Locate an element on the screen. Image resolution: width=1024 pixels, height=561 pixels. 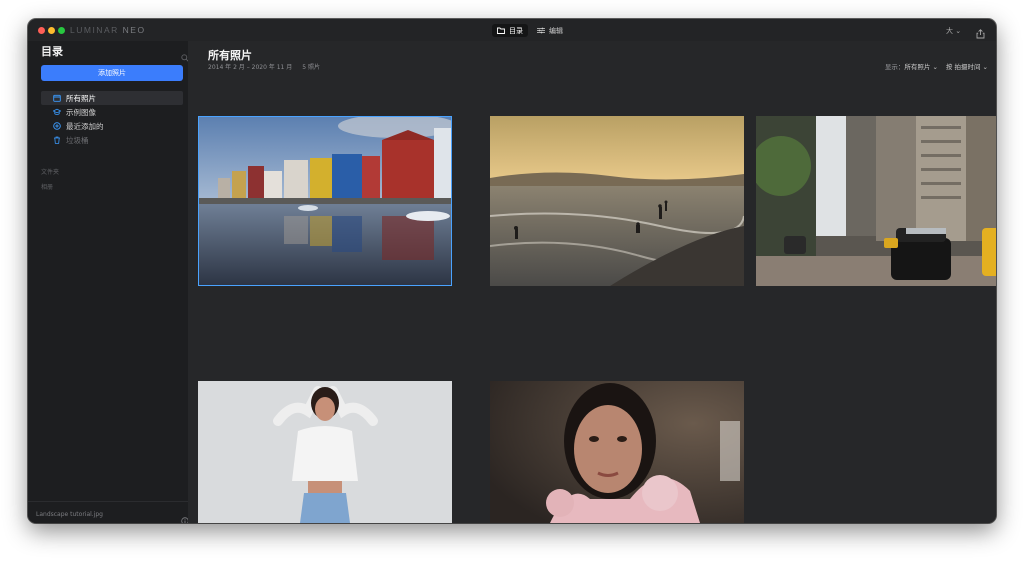
sidebar-item-sample-images: 示例图像 is located at coordinates (112, 112).